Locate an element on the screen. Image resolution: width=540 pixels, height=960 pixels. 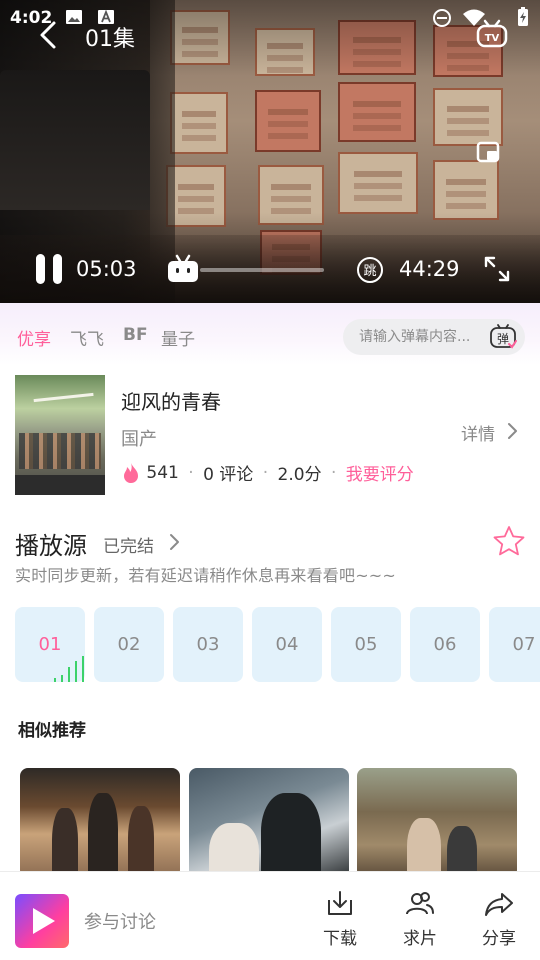
score: 2.0分 is located at coordinates (299, 475).